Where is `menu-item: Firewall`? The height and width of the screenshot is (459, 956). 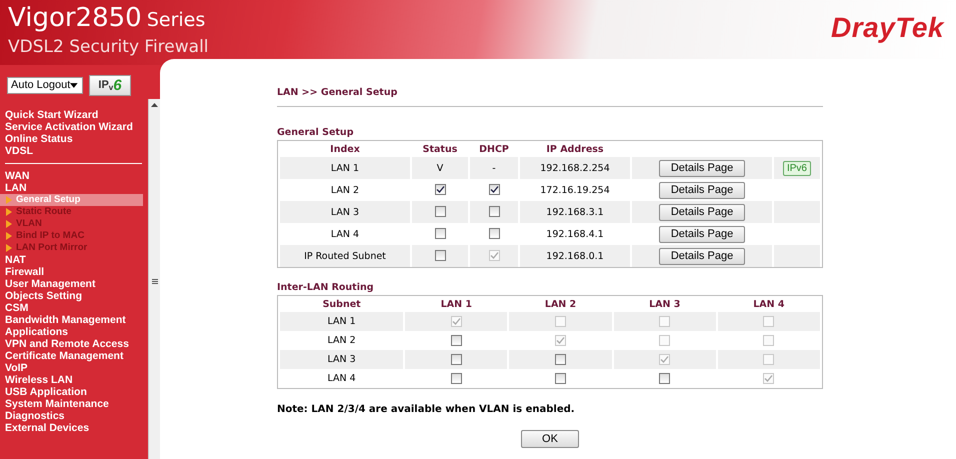
menu-item: Firewall is located at coordinates (74, 272).